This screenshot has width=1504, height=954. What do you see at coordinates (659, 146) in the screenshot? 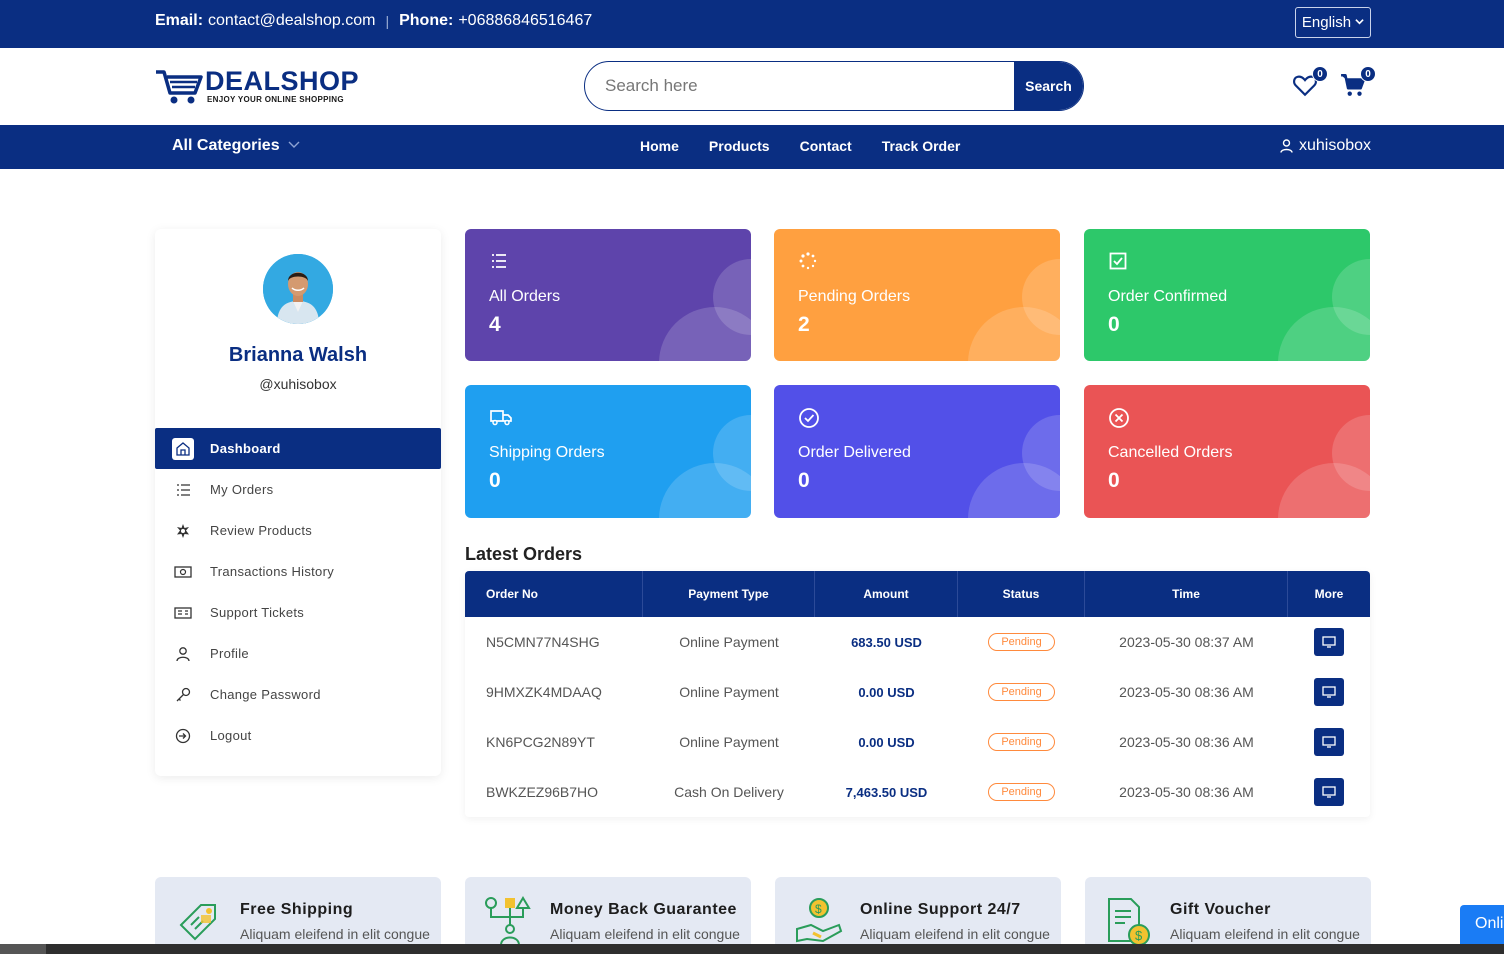
I see `nav-link-home: Home` at bounding box center [659, 146].